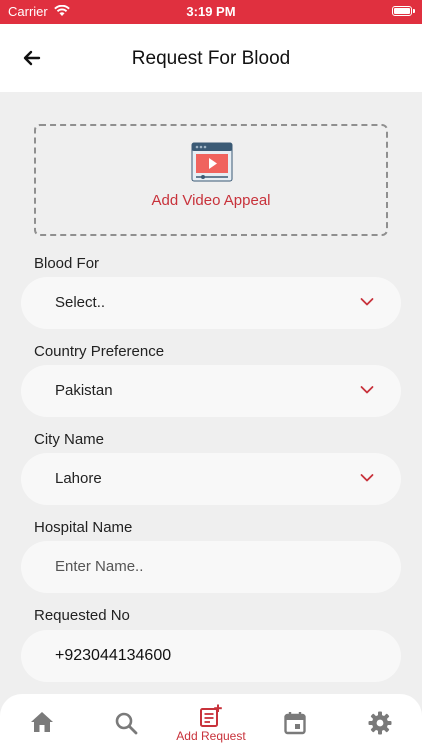 The image size is (422, 750). What do you see at coordinates (211, 479) in the screenshot?
I see `city-name-select: Lahore` at bounding box center [211, 479].